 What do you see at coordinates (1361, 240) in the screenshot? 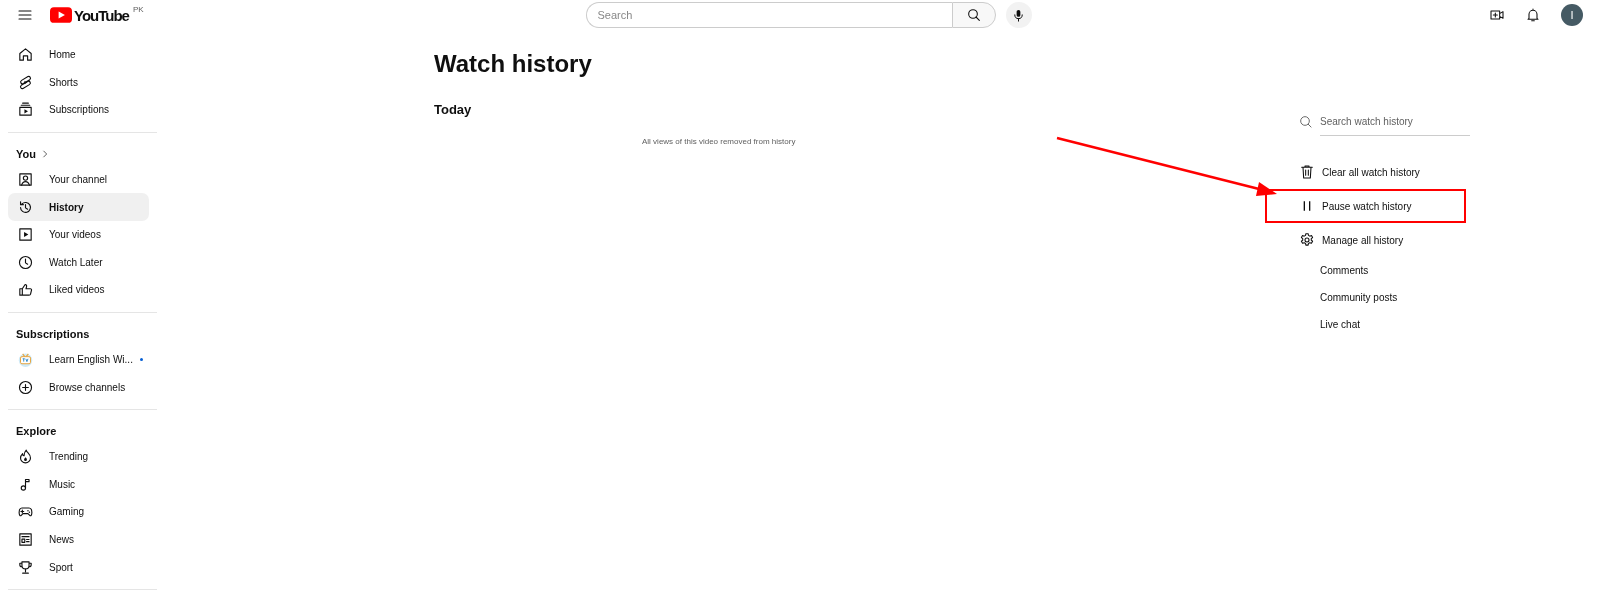
I see `history-action-button: Manage all history` at bounding box center [1361, 240].